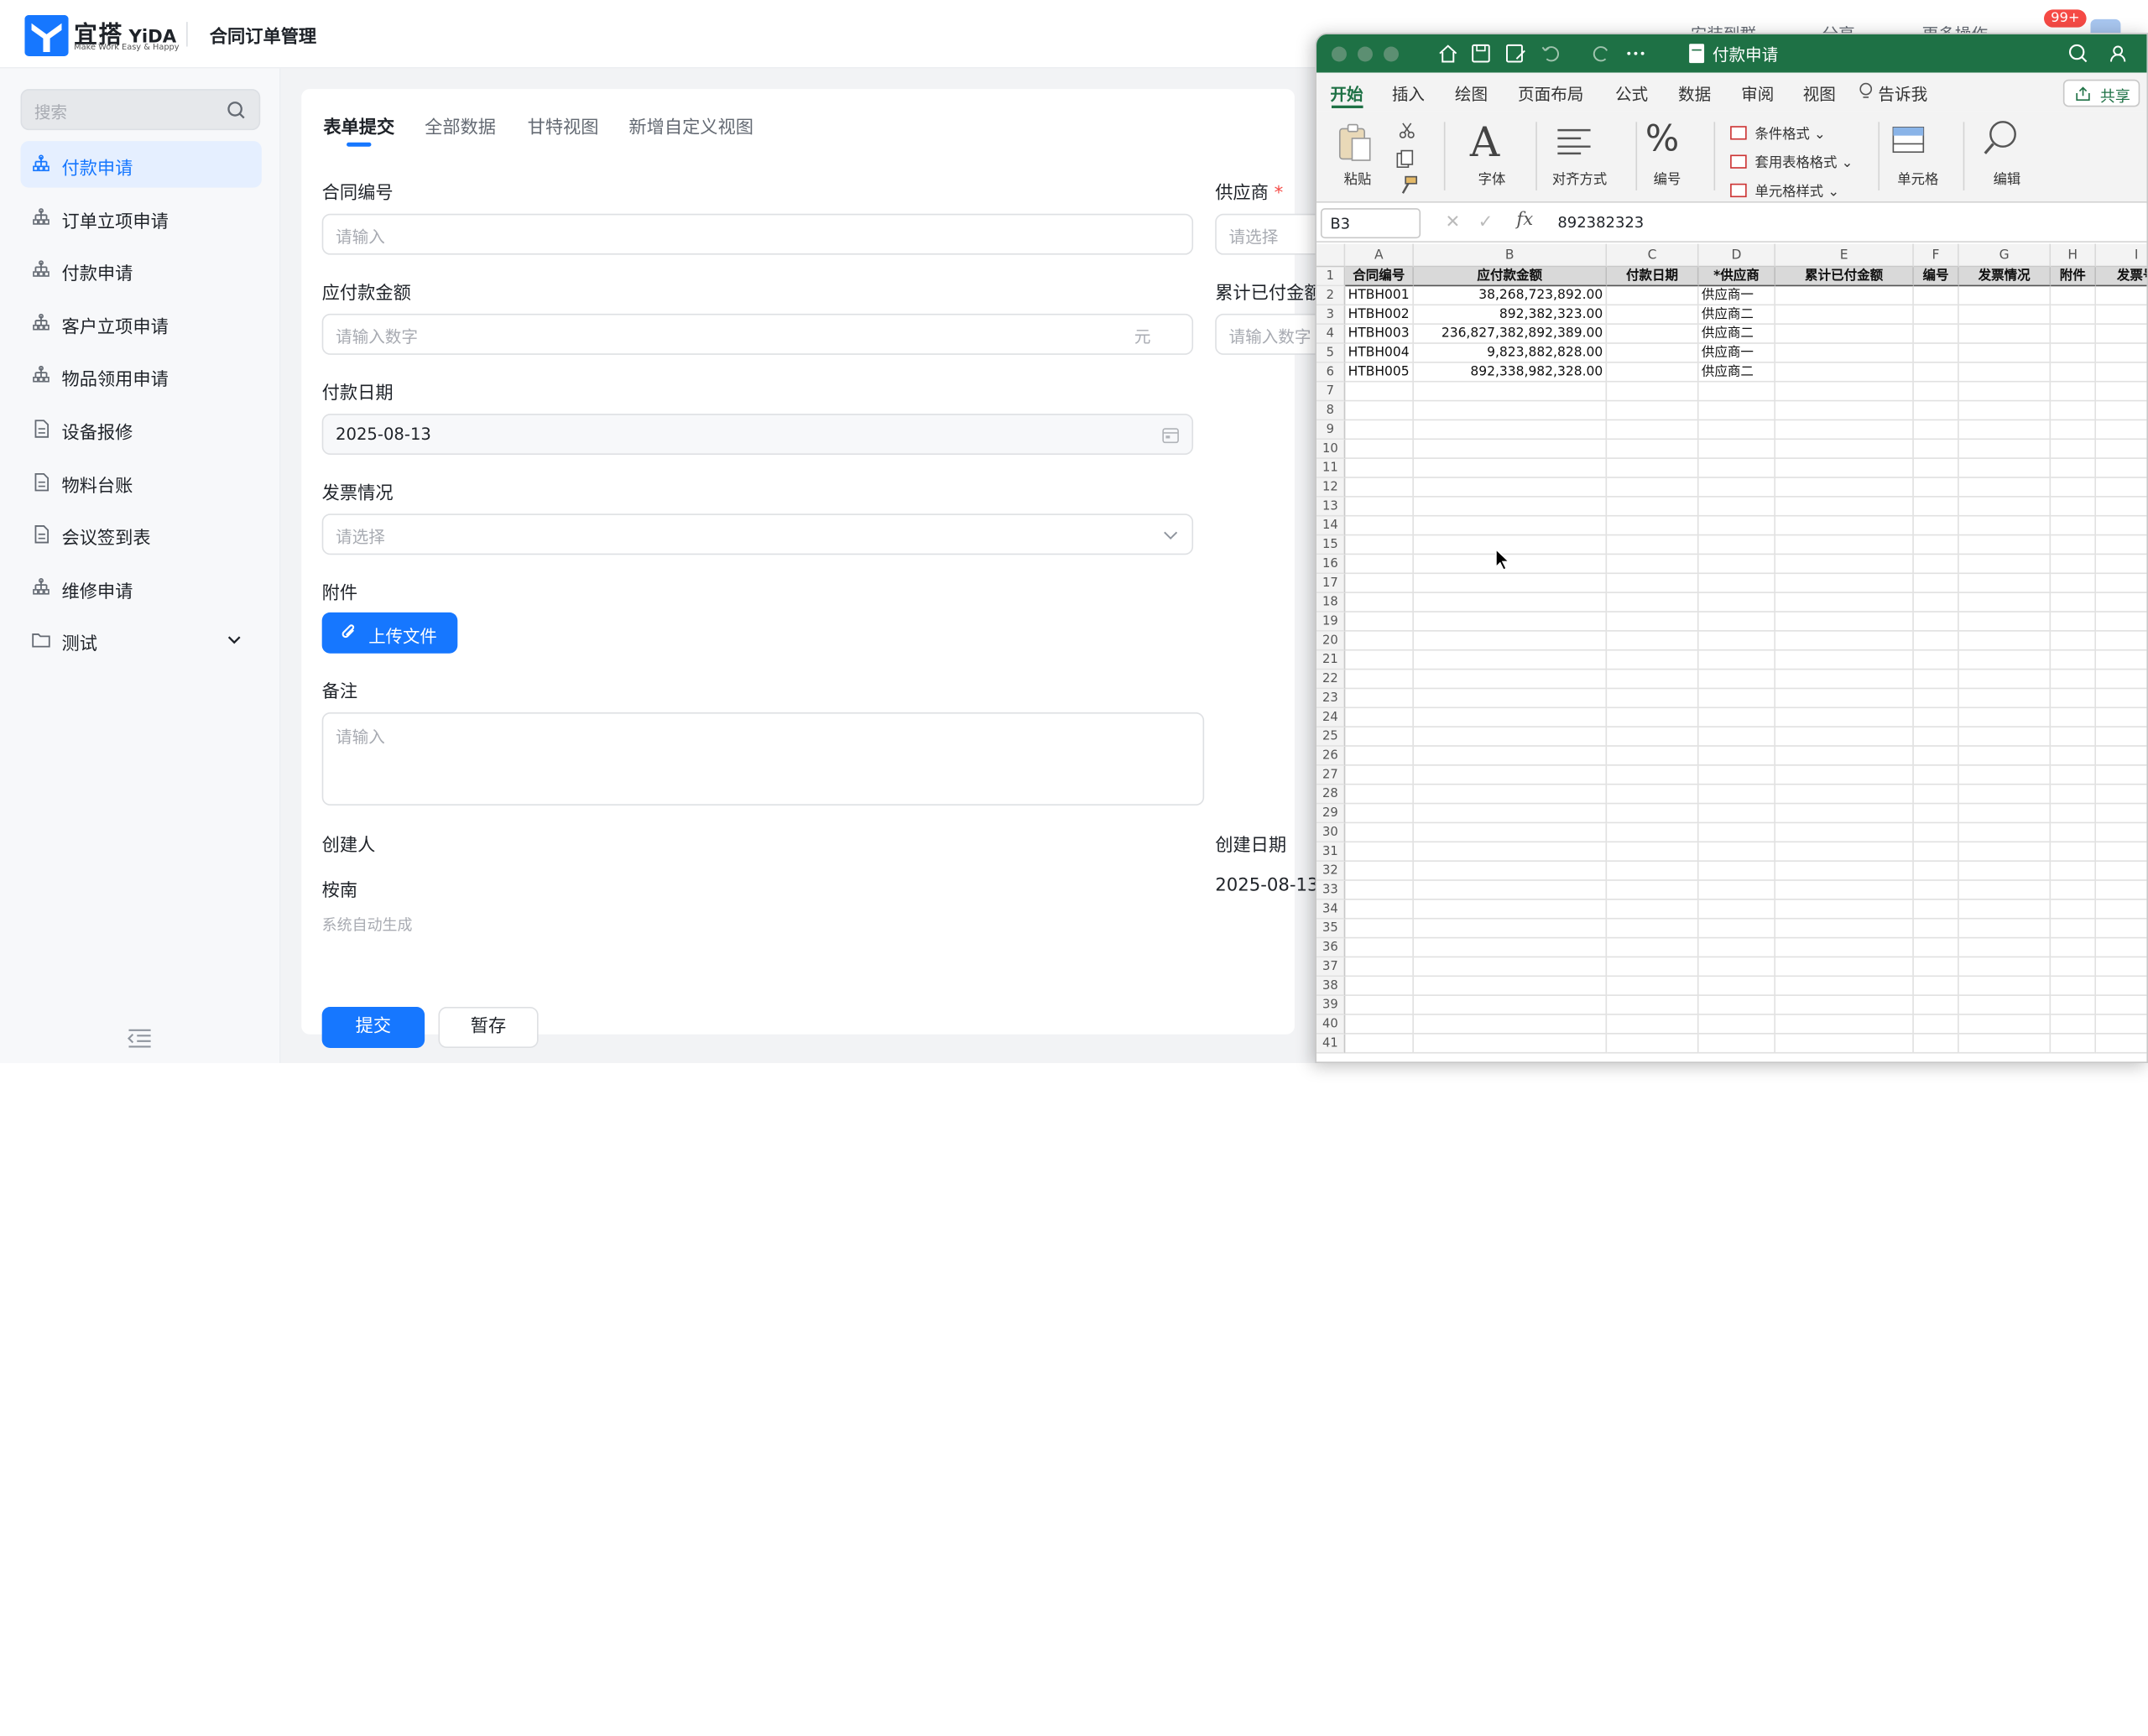  I want to click on undo-icon, so click(1551, 54).